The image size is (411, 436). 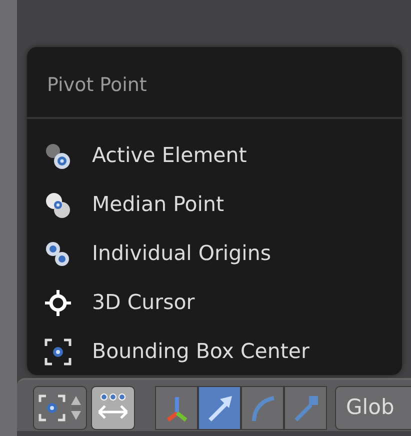 I want to click on orientation-dropdown: Glob, so click(x=373, y=408).